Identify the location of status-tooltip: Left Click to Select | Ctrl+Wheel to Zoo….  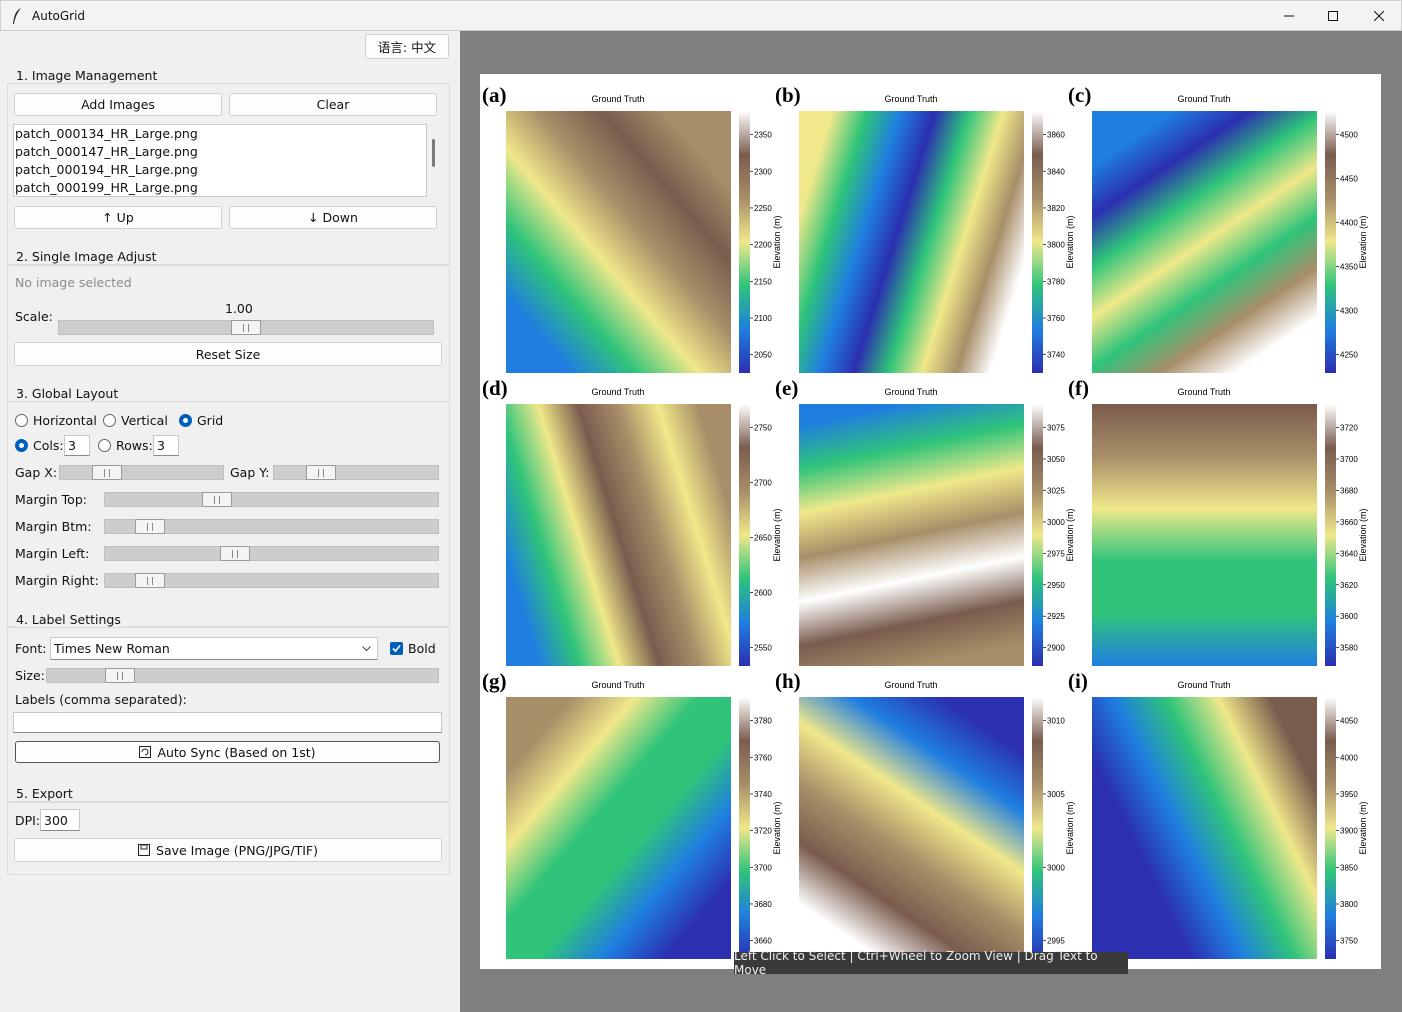
(931, 963).